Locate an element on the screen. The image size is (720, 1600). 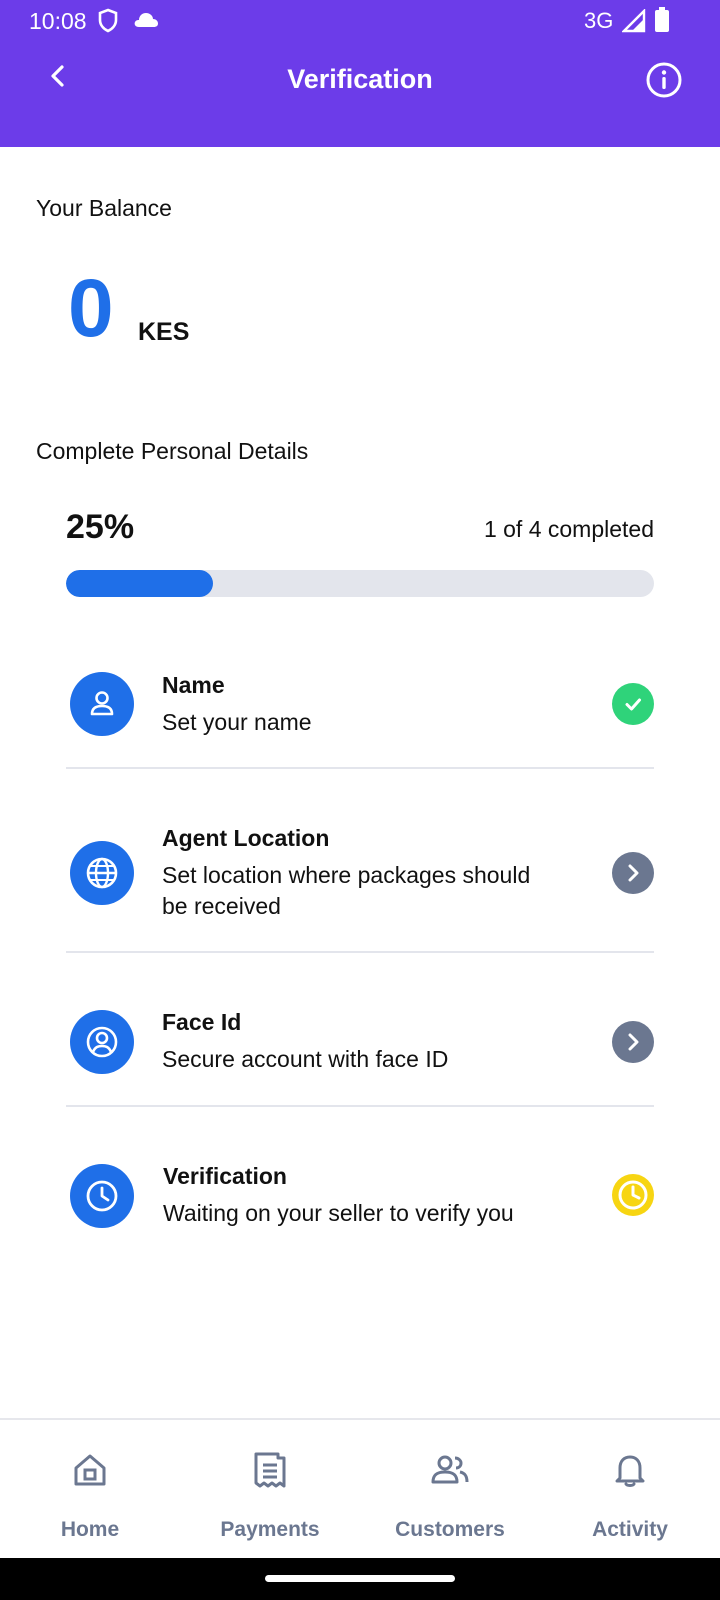
user-icon is located at coordinates (102, 704).